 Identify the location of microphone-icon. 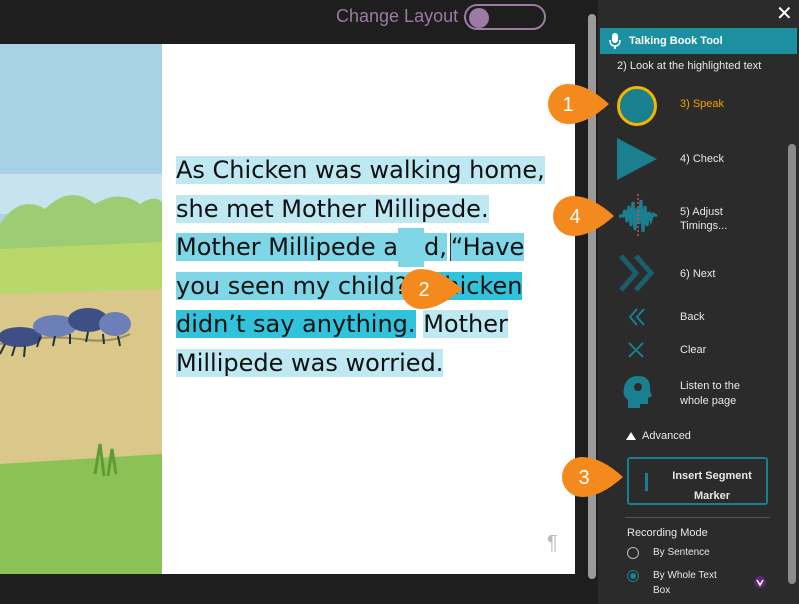
(615, 41).